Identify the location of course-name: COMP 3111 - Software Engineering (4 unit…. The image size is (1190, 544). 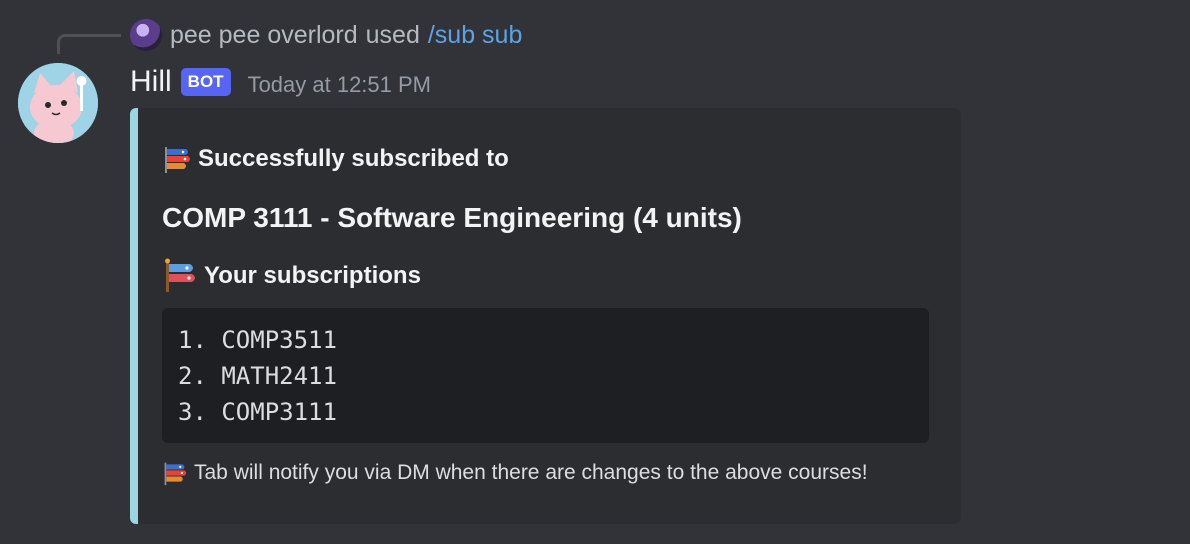
(452, 217).